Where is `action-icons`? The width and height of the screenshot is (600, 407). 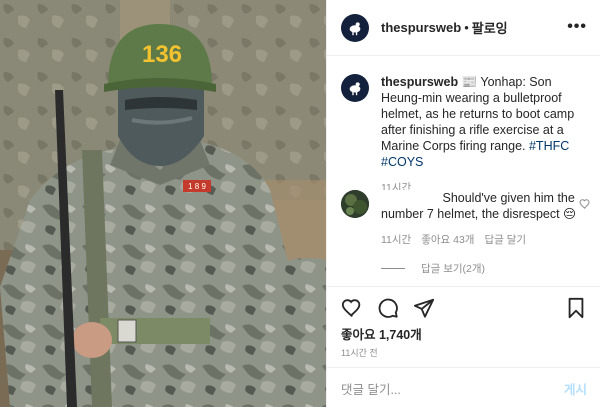
action-icons is located at coordinates (388, 308).